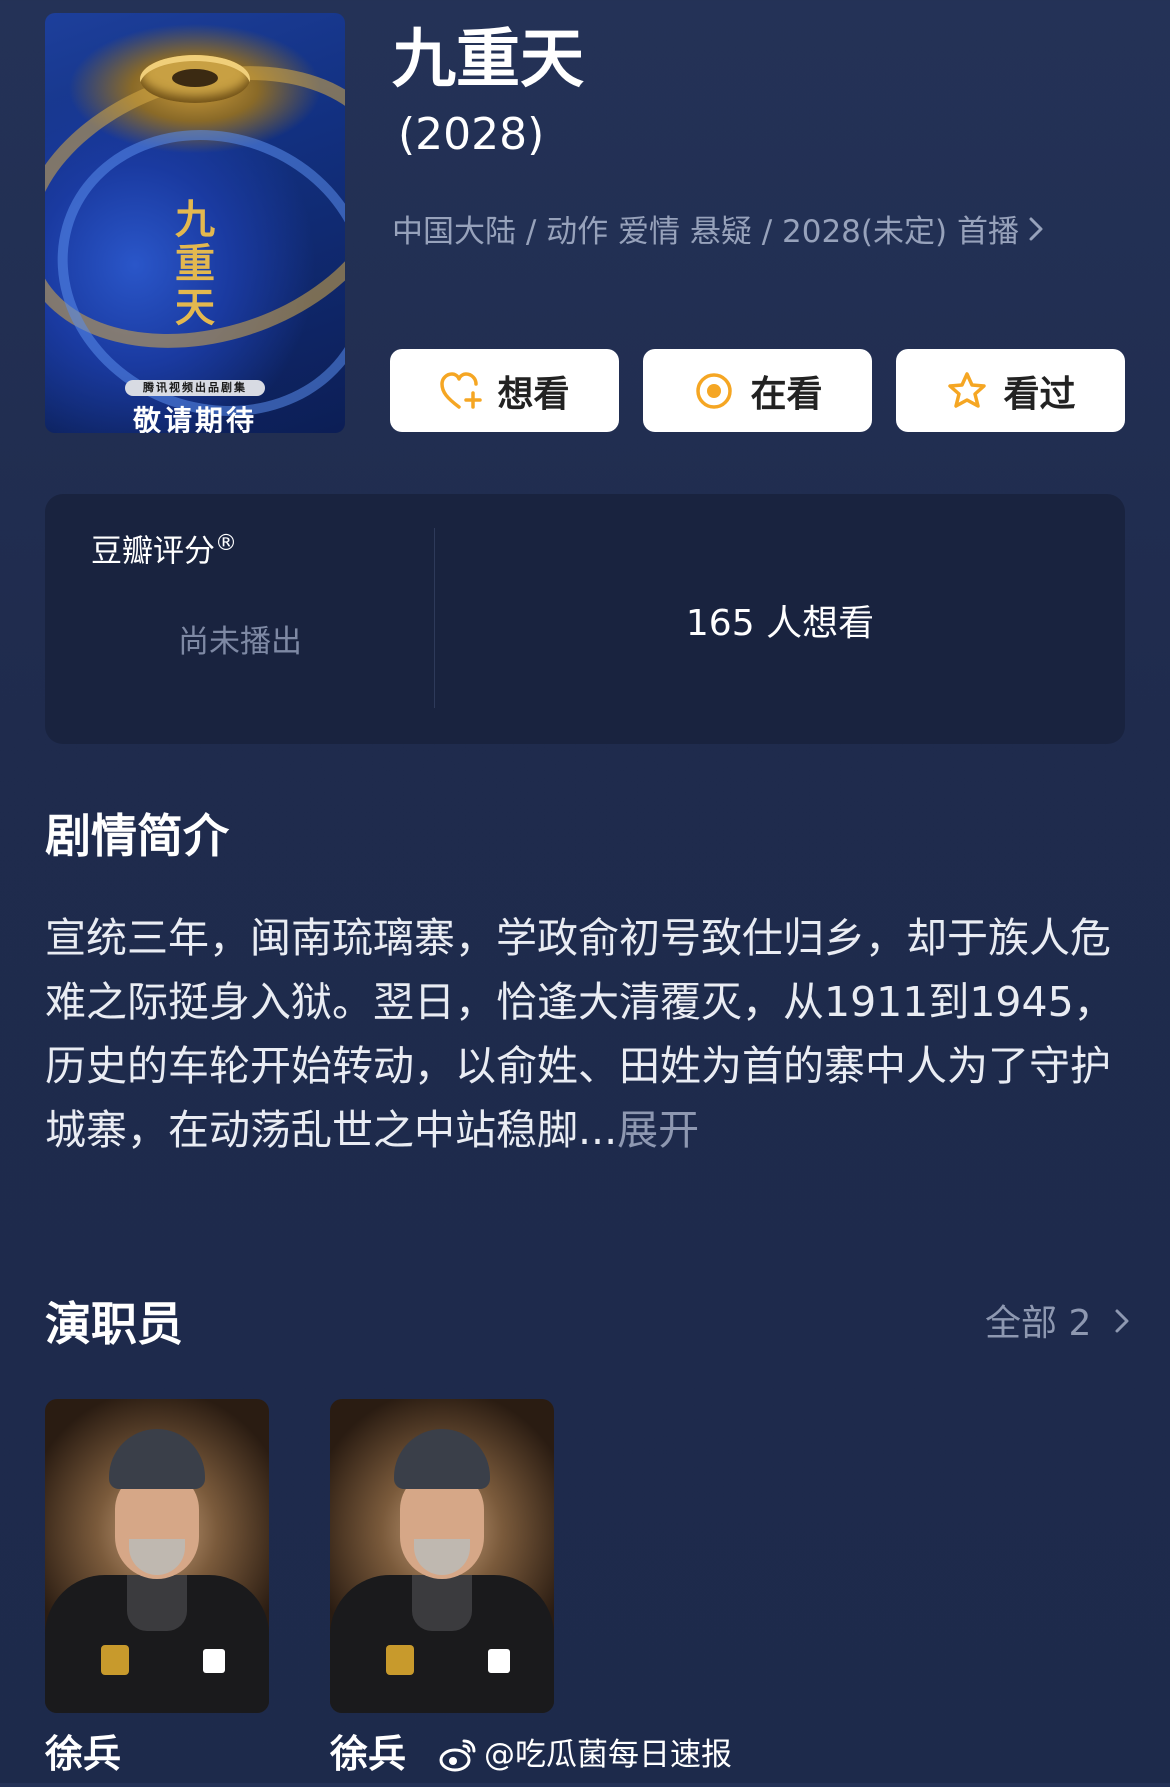 Image resolution: width=1170 pixels, height=1787 pixels. What do you see at coordinates (1038, 1323) in the screenshot?
I see `all-cast-label: 全部 2` at bounding box center [1038, 1323].